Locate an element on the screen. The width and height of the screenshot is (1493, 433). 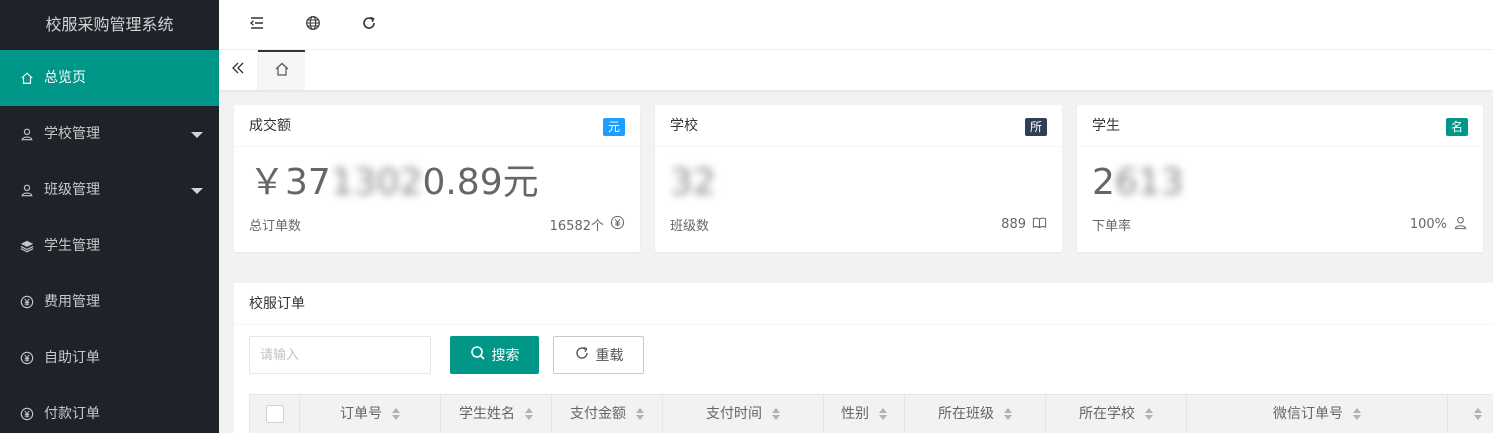
column-label: 所在学校 is located at coordinates (1107, 414).